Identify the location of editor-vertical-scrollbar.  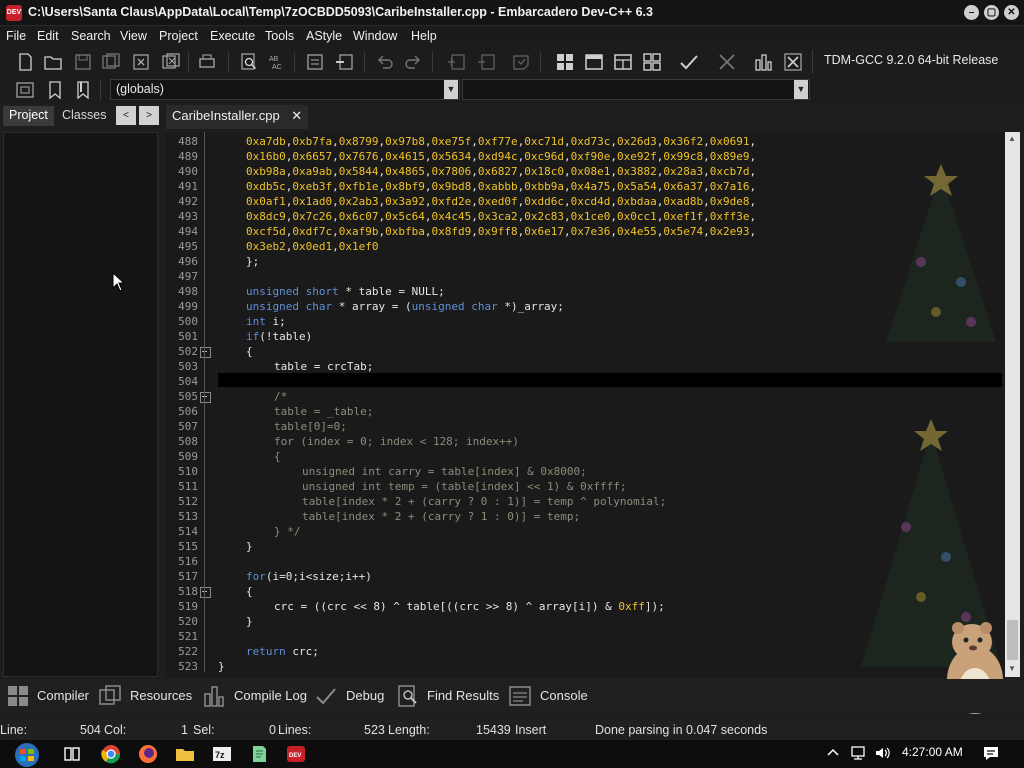
(1012, 404).